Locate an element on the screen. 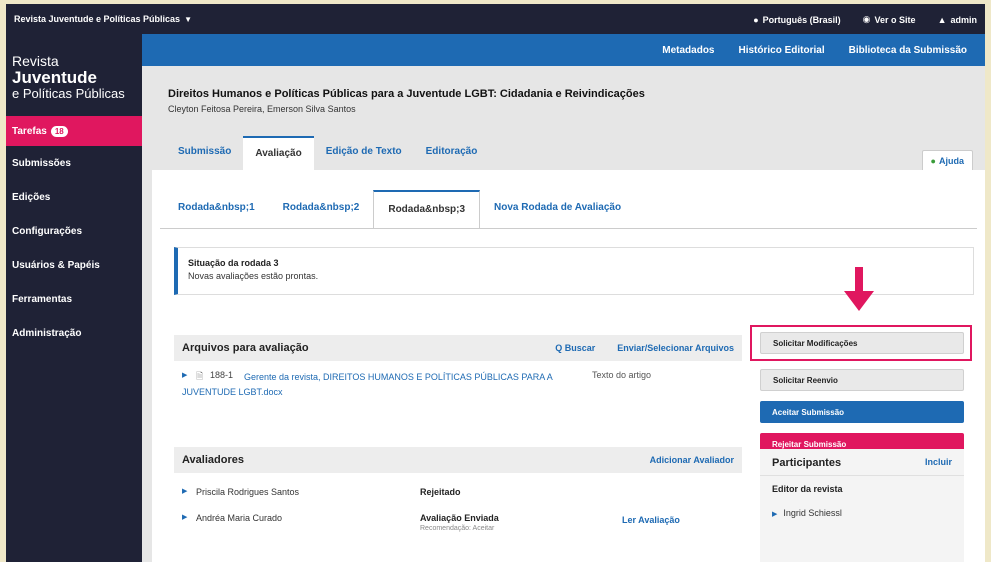 The image size is (991, 562). reviewer-row: ▶ Priscila Rodrigues Santos Rejeitado is located at coordinates (458, 492).